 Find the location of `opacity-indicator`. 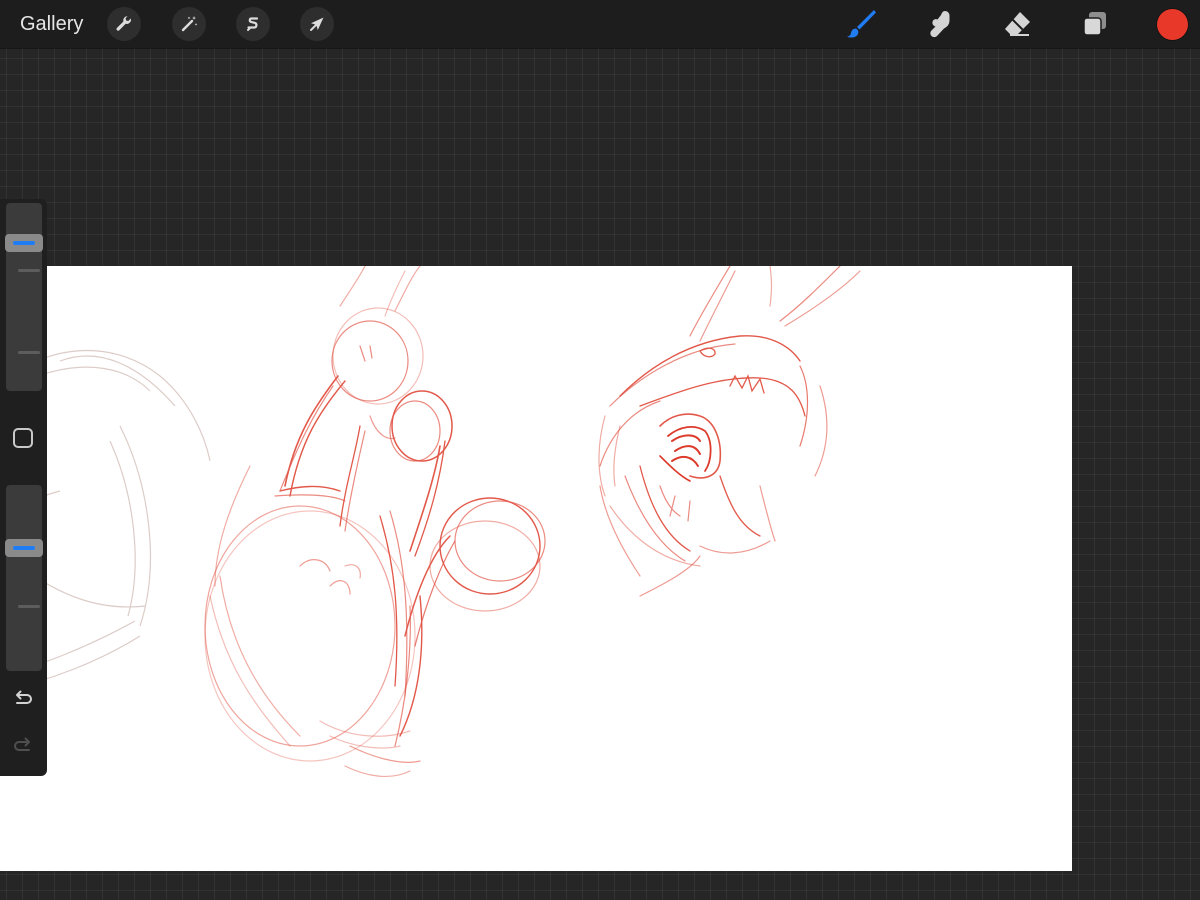

opacity-indicator is located at coordinates (24, 548).